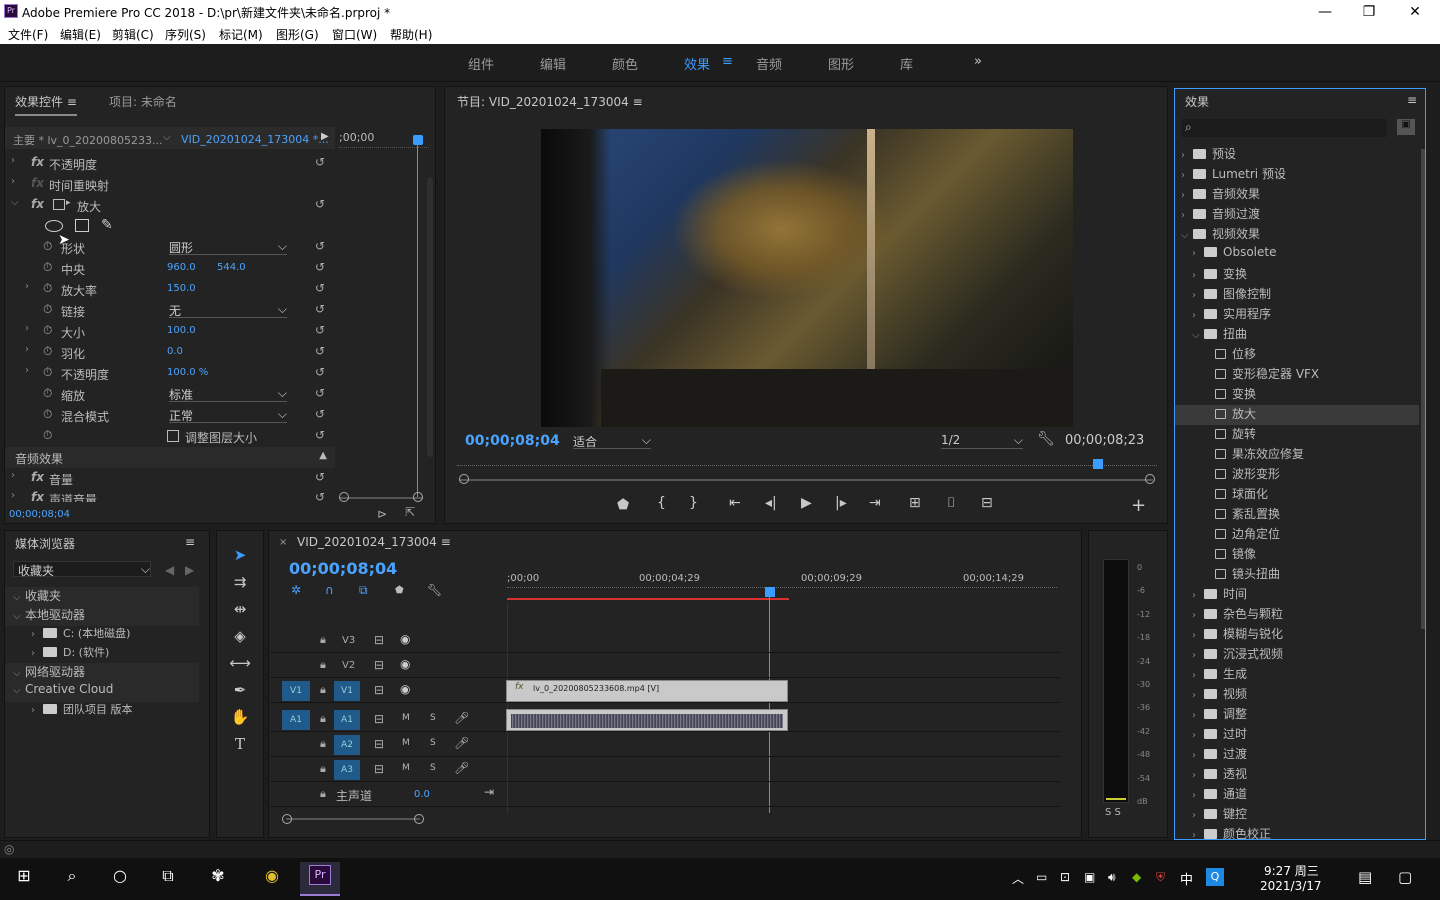  Describe the element at coordinates (841, 63) in the screenshot. I see `workspace-graphics: 图形` at that location.